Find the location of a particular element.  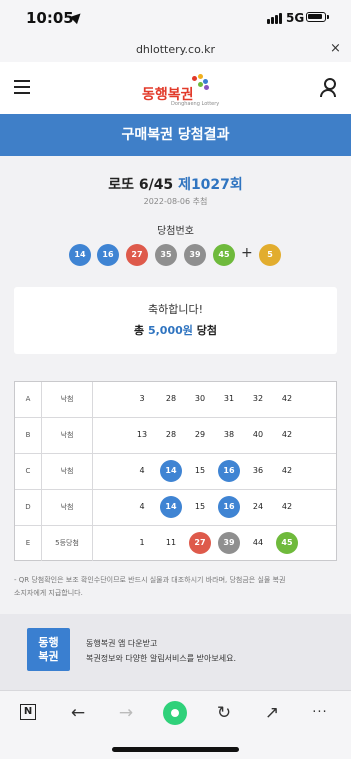

home-indicator is located at coordinates (175, 749).